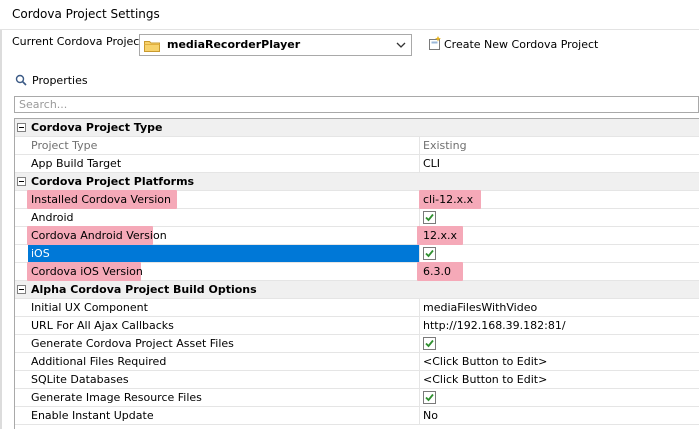  What do you see at coordinates (76, 163) in the screenshot?
I see `property-name: App Build Target` at bounding box center [76, 163].